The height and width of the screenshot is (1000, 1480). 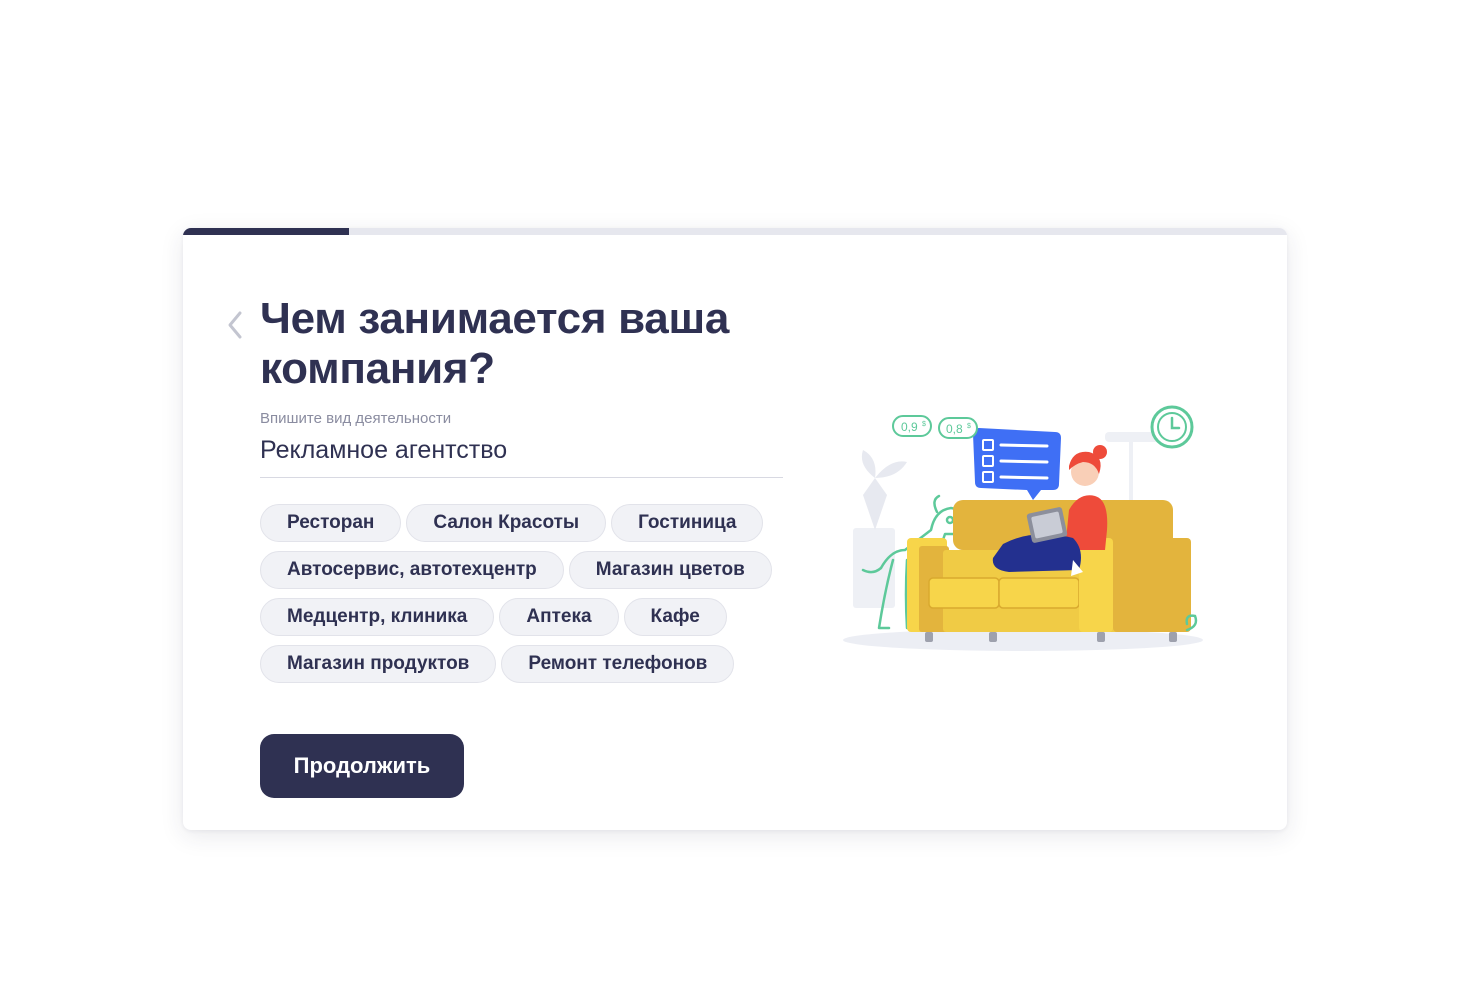 I want to click on clock-icon, so click(x=1172, y=427).